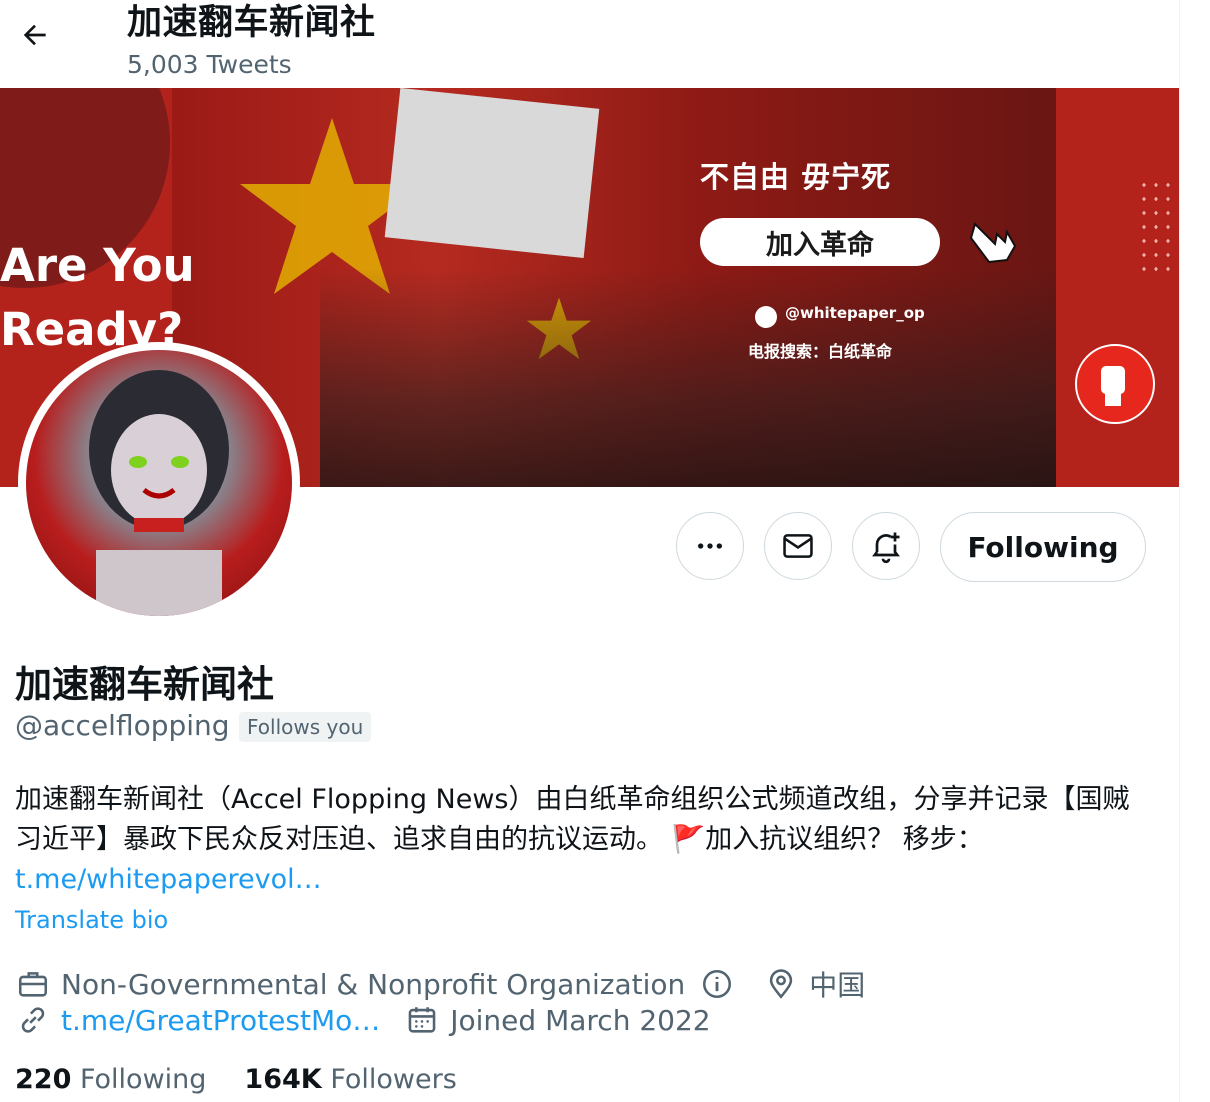  I want to click on arrow-left-icon, so click(34, 35).